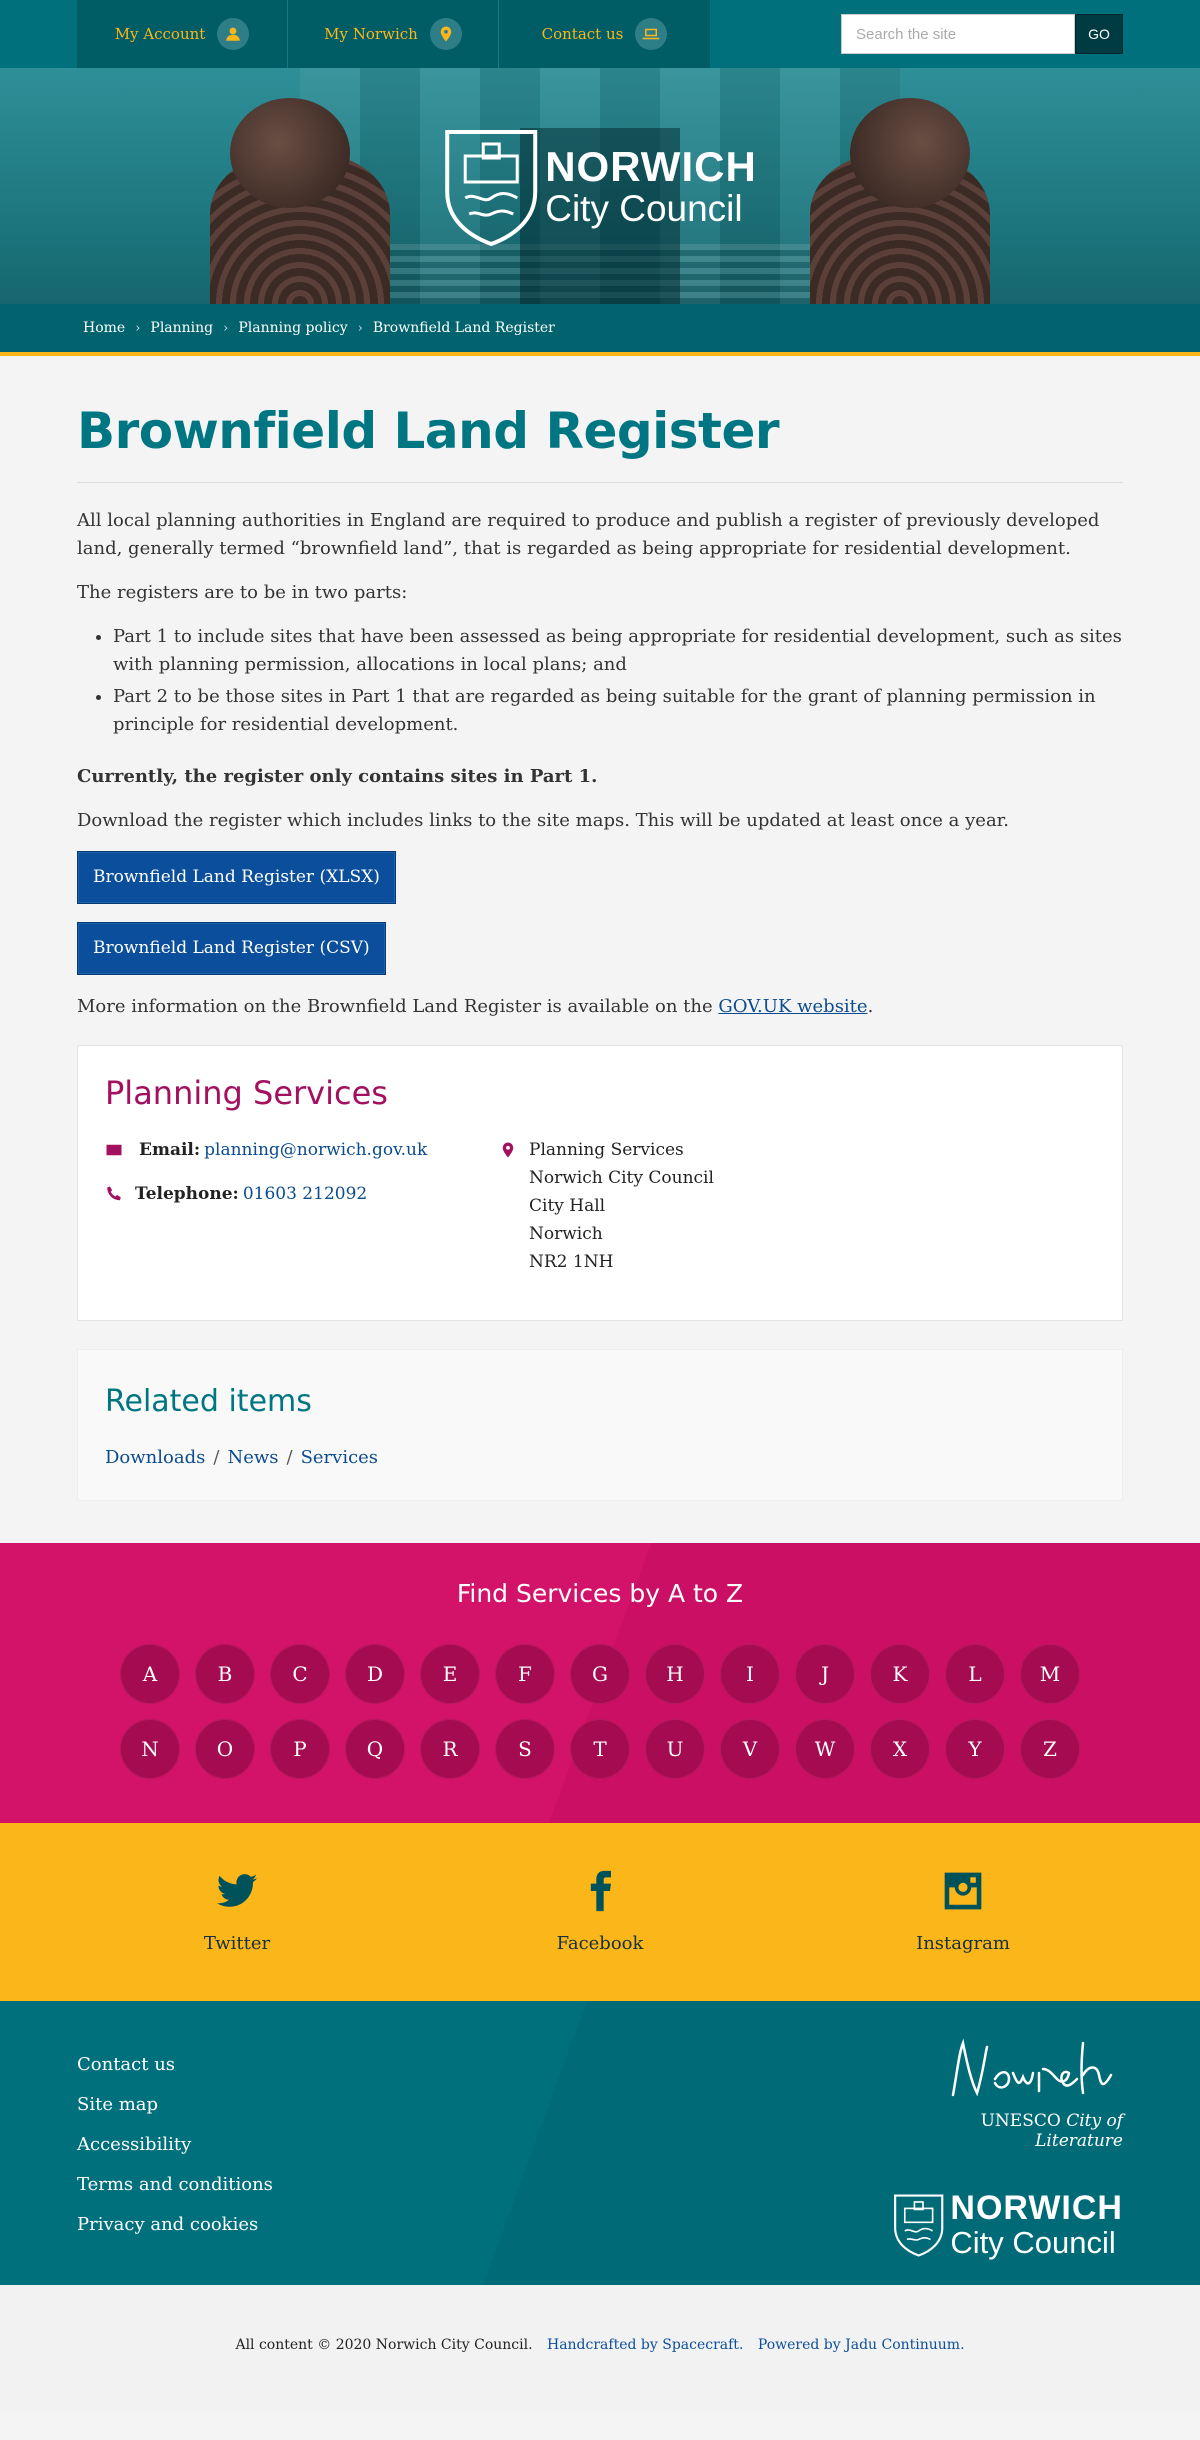 The width and height of the screenshot is (1200, 2440). Describe the element at coordinates (600, 1711) in the screenshot. I see `a-to-z-letters: ABCDEFGHIJKLM NOPQRSTUVWXYZ` at that location.